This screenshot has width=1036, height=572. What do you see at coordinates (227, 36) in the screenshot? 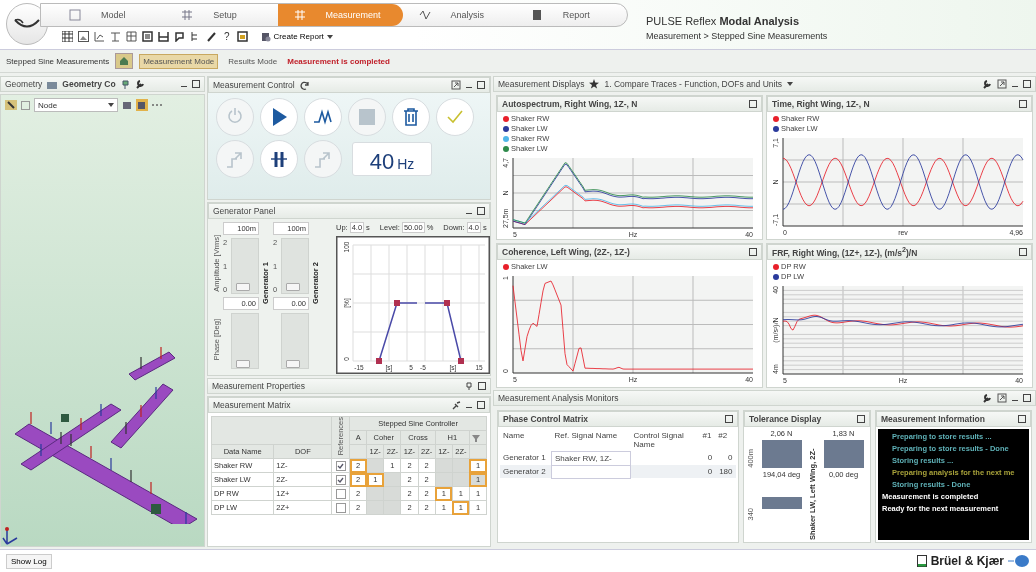
I see `help-button: ?` at bounding box center [227, 36].